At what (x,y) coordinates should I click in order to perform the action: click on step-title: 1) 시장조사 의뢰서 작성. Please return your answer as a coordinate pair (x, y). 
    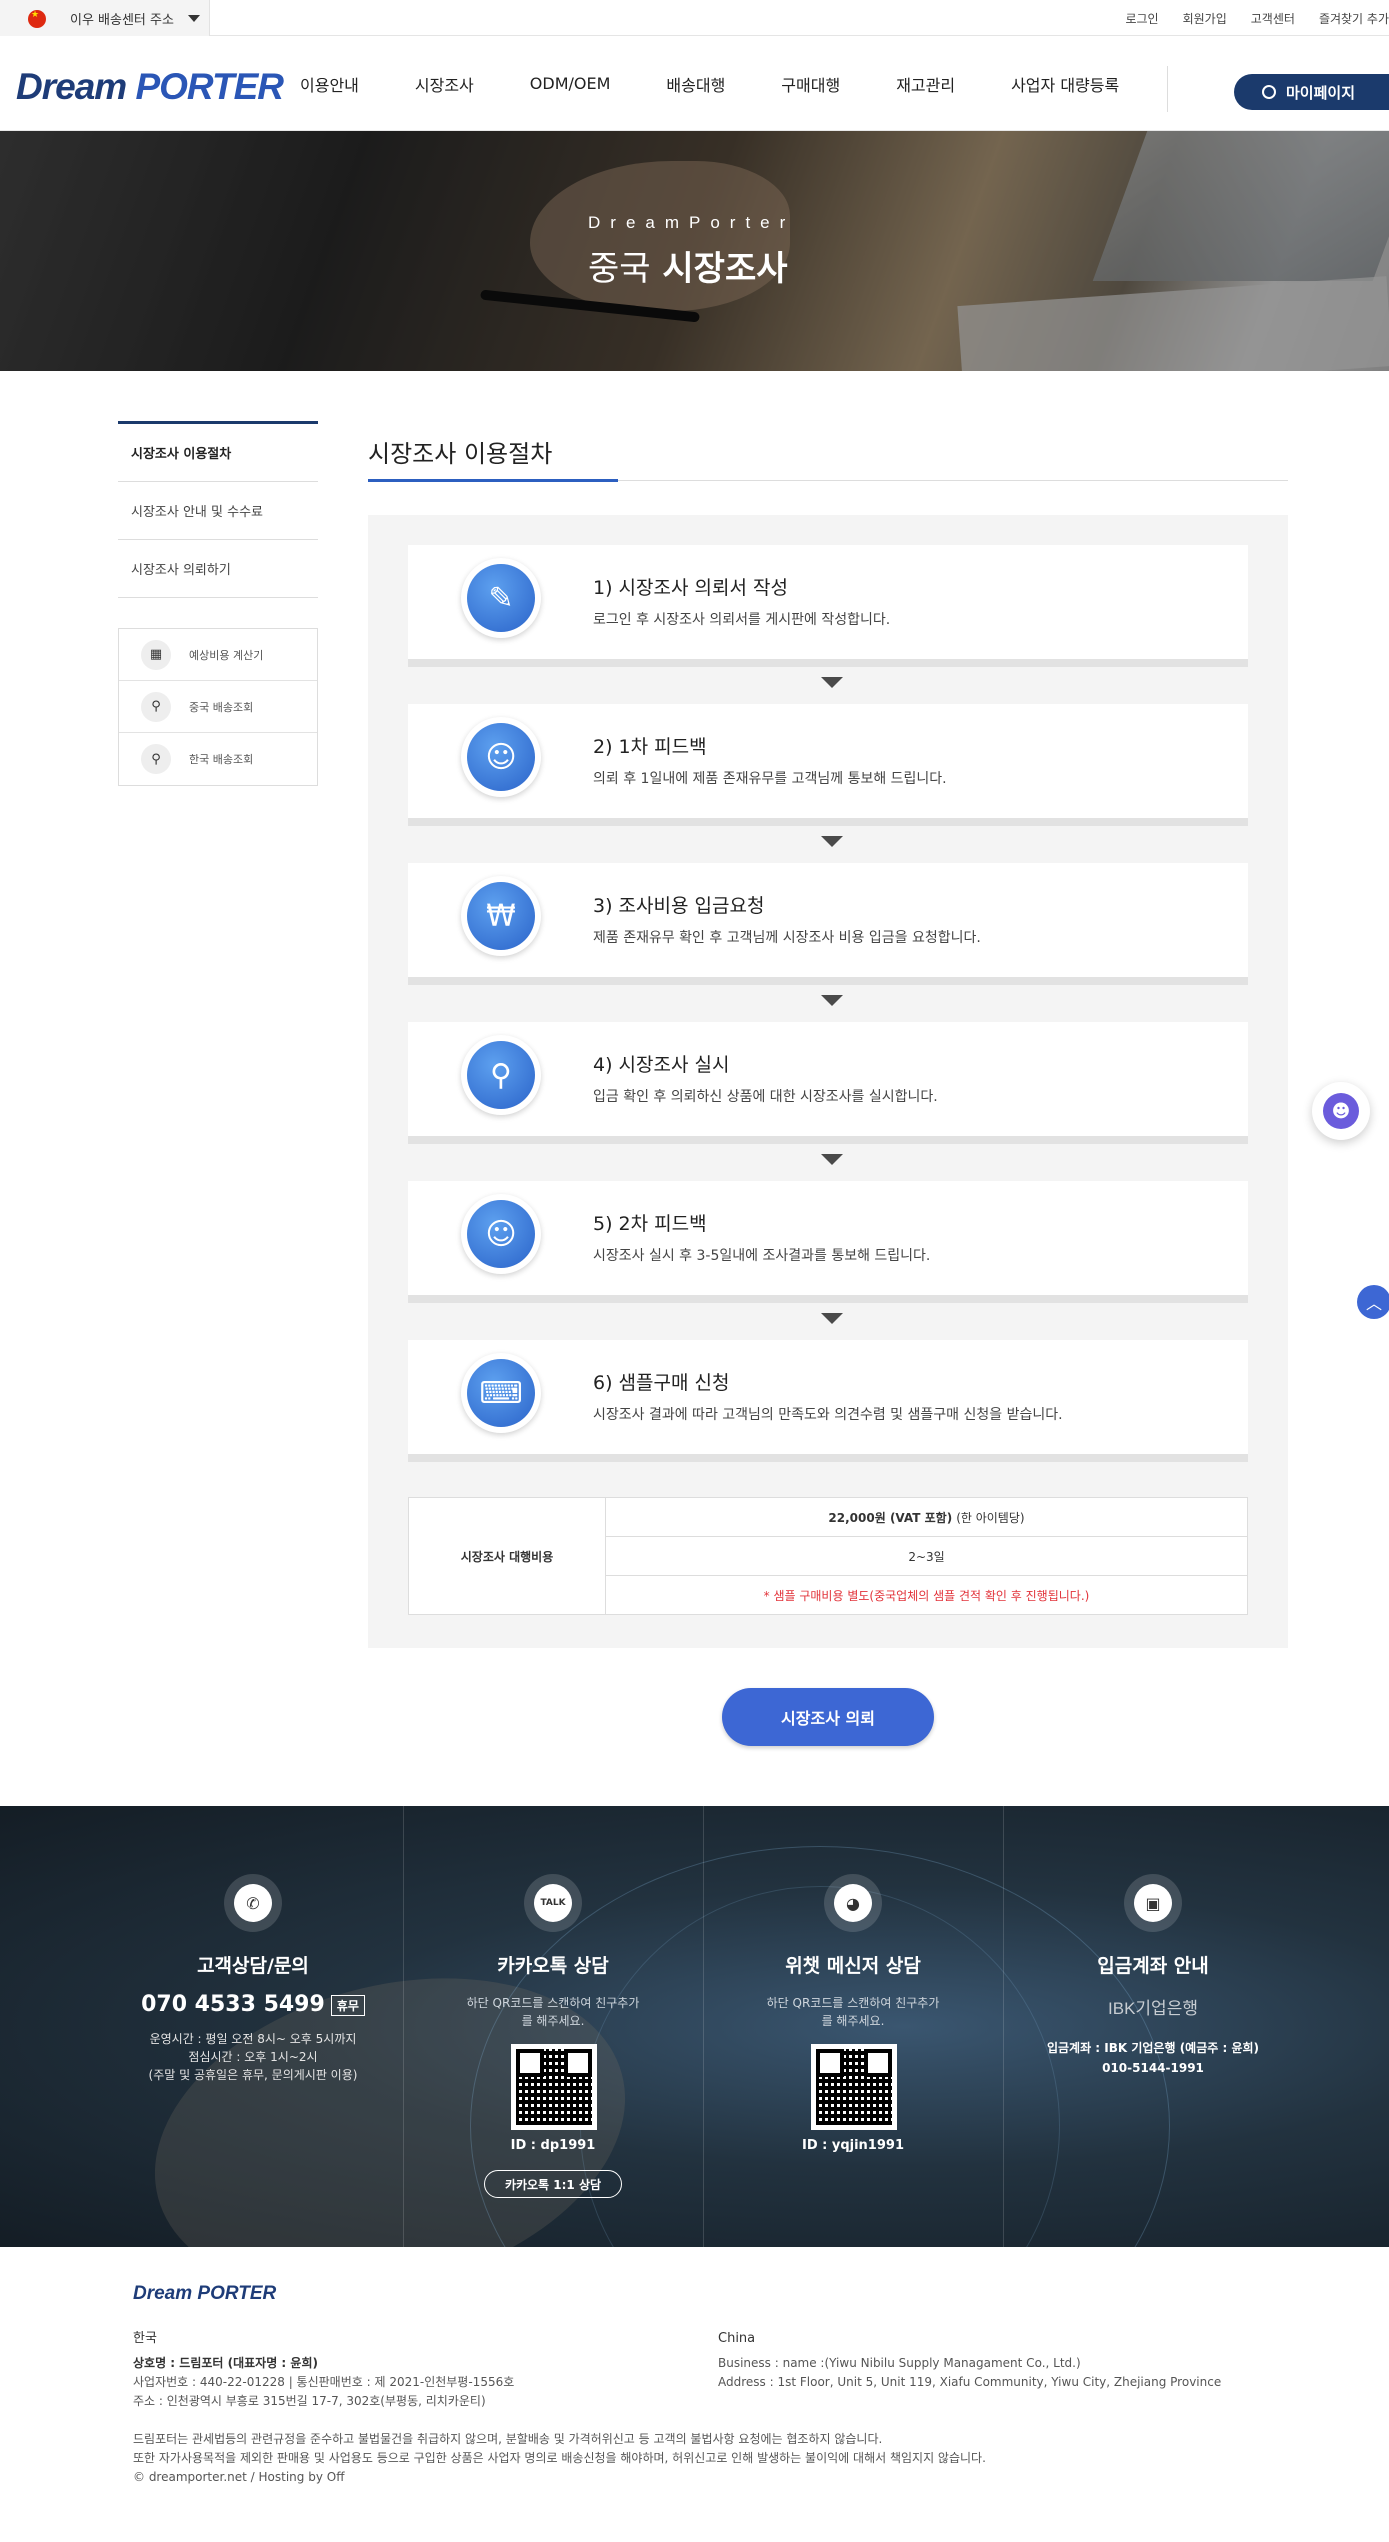
    Looking at the image, I should click on (690, 588).